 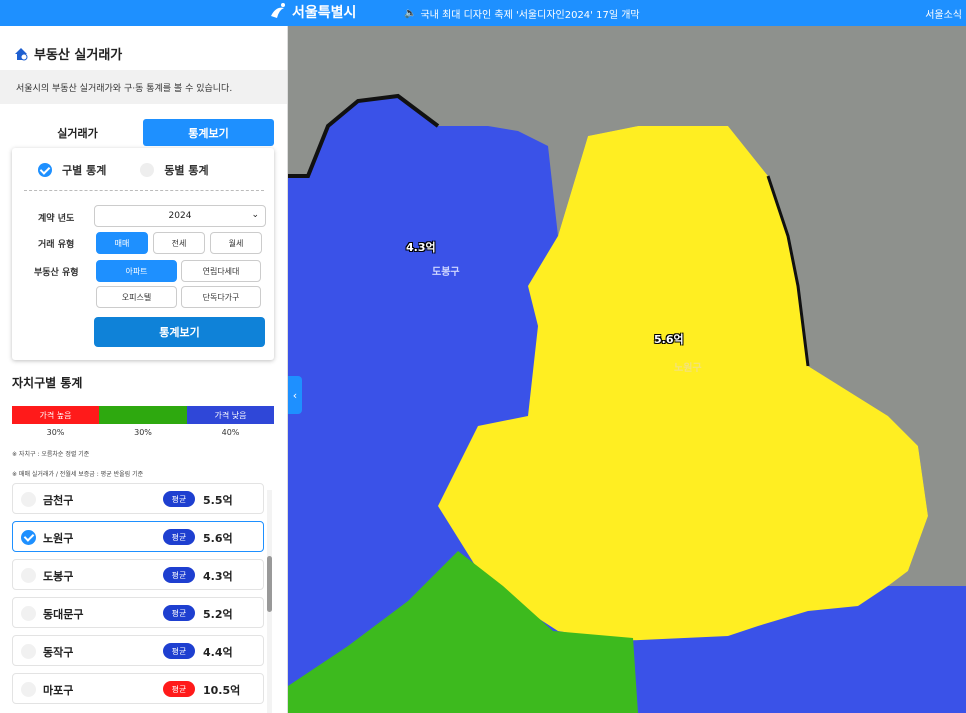 I want to click on district-name: 도봉구, so click(x=58, y=576).